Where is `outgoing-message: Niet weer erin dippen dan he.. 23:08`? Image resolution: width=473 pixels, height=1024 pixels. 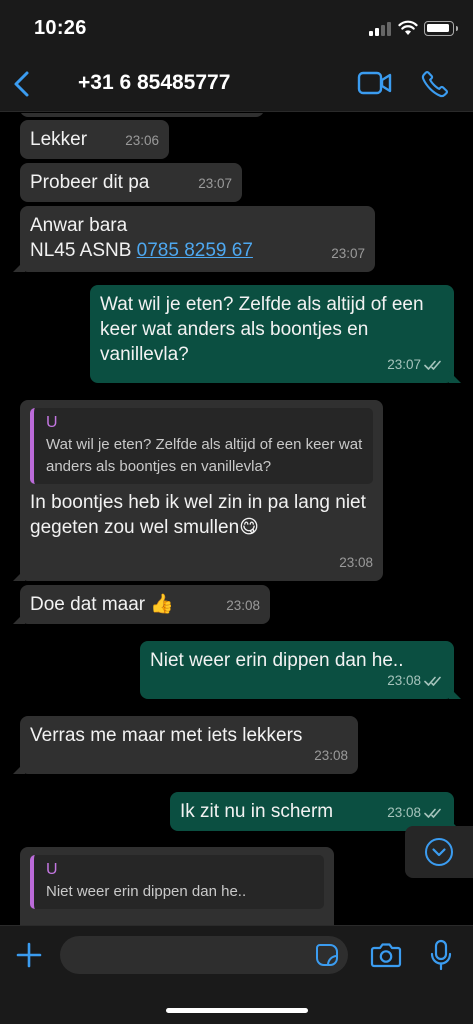 outgoing-message: Niet weer erin dippen dan he.. 23:08 is located at coordinates (300, 670).